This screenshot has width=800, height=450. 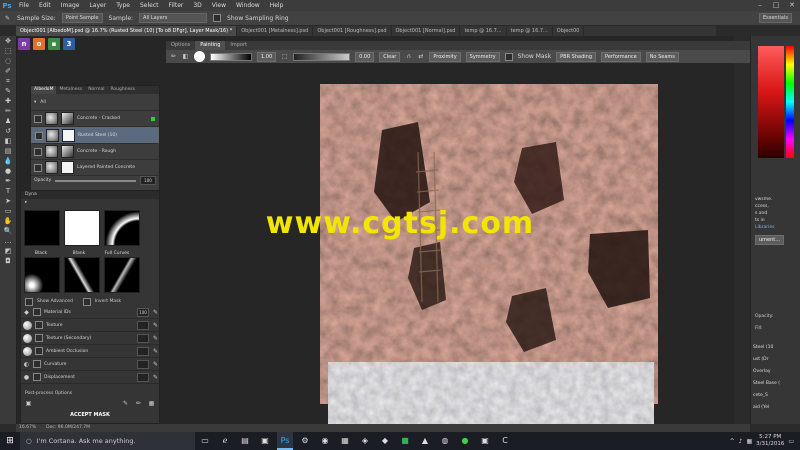 I want to click on tab-roughness-channel: Roughness, so click(x=122, y=90).